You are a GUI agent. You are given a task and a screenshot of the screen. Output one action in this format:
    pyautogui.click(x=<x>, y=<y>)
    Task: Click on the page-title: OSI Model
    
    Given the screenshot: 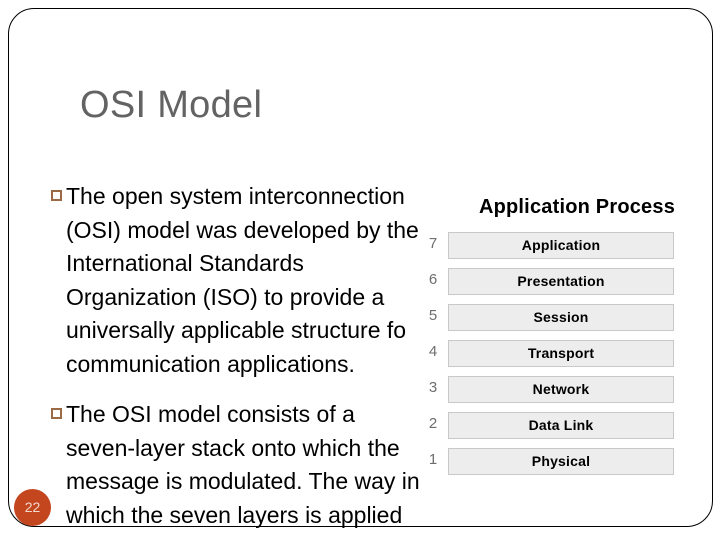 What is the action you would take?
    pyautogui.click(x=171, y=105)
    